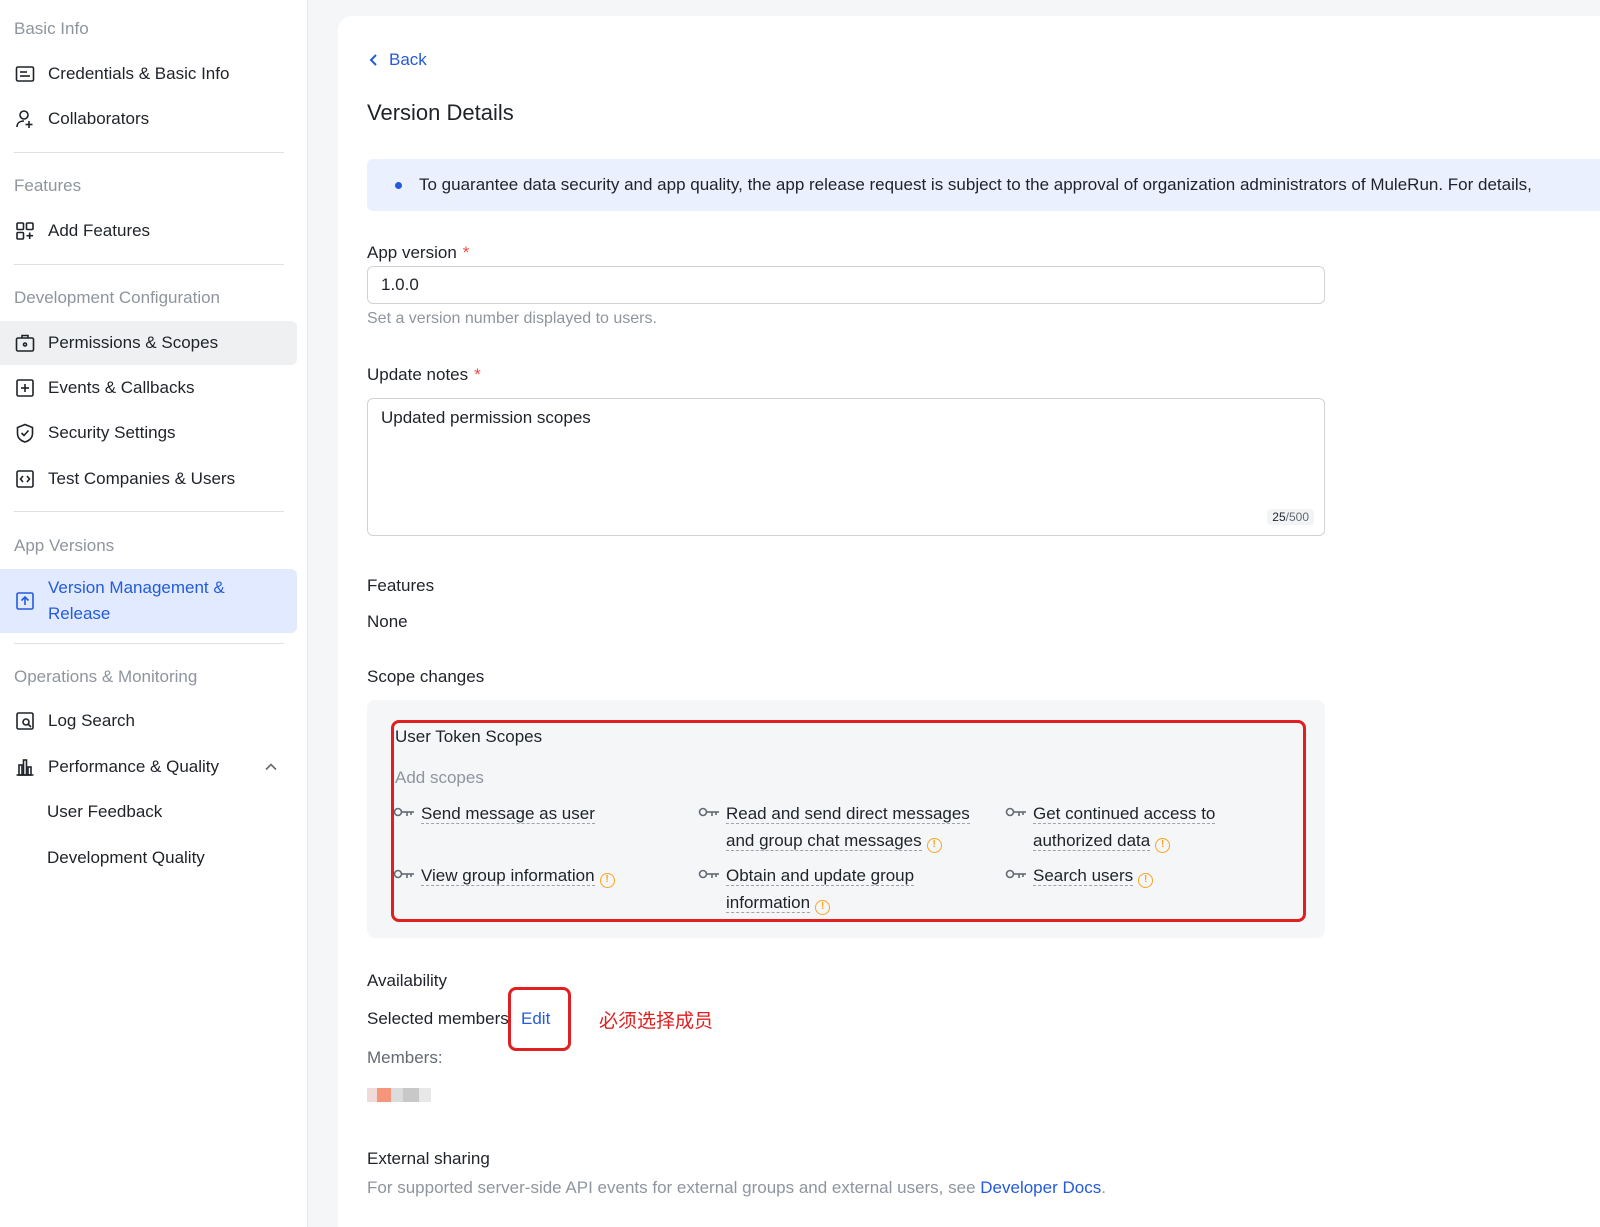 The height and width of the screenshot is (1227, 1600). Describe the element at coordinates (25, 433) in the screenshot. I see `shield-icon` at that location.